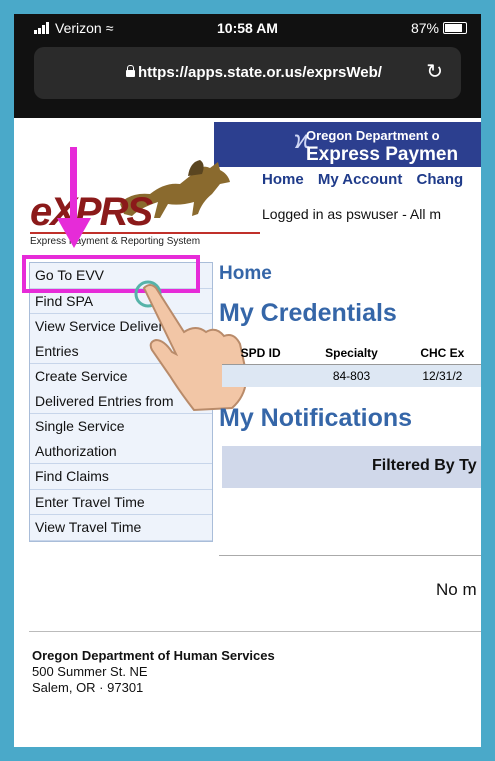  Describe the element at coordinates (121, 451) in the screenshot. I see `sidebar-item-single-service-cont: Authorization` at that location.